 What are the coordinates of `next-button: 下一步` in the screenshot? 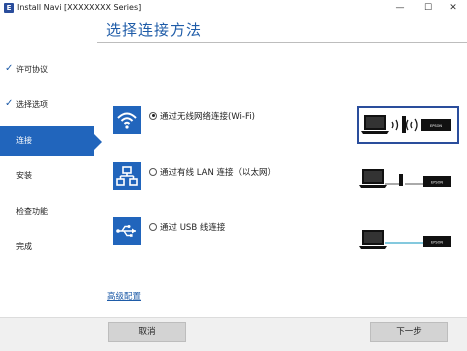 It's located at (409, 332).